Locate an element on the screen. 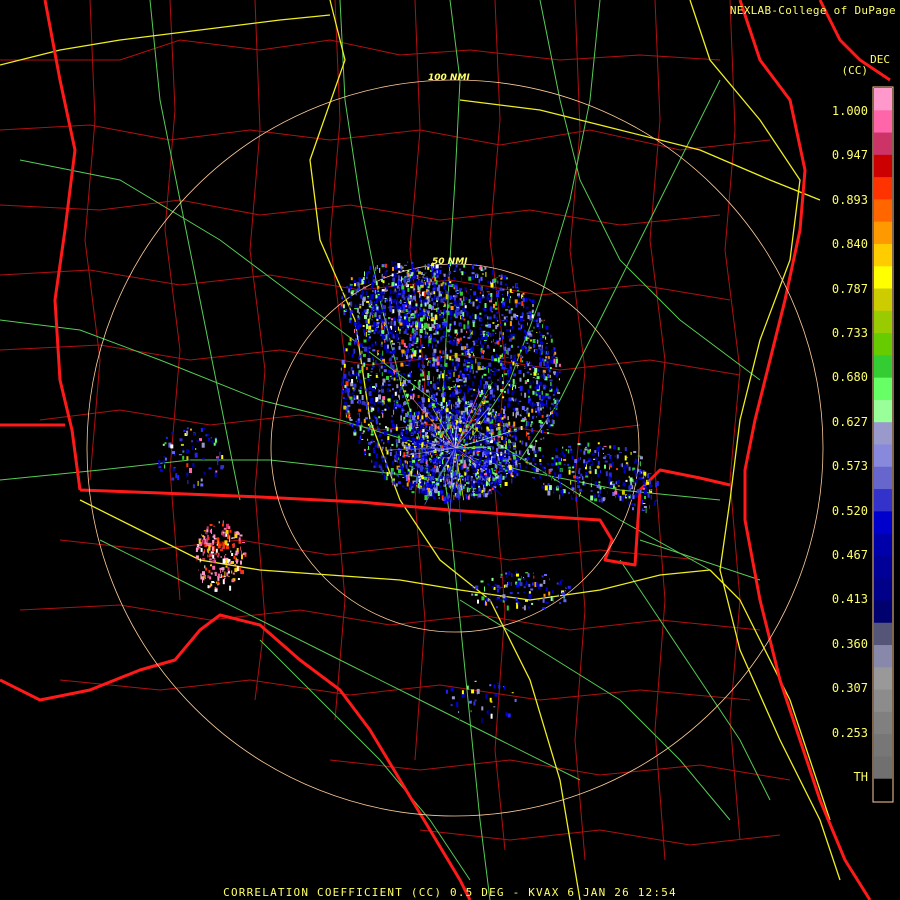  legend-label: TH is located at coordinates (860, 777).